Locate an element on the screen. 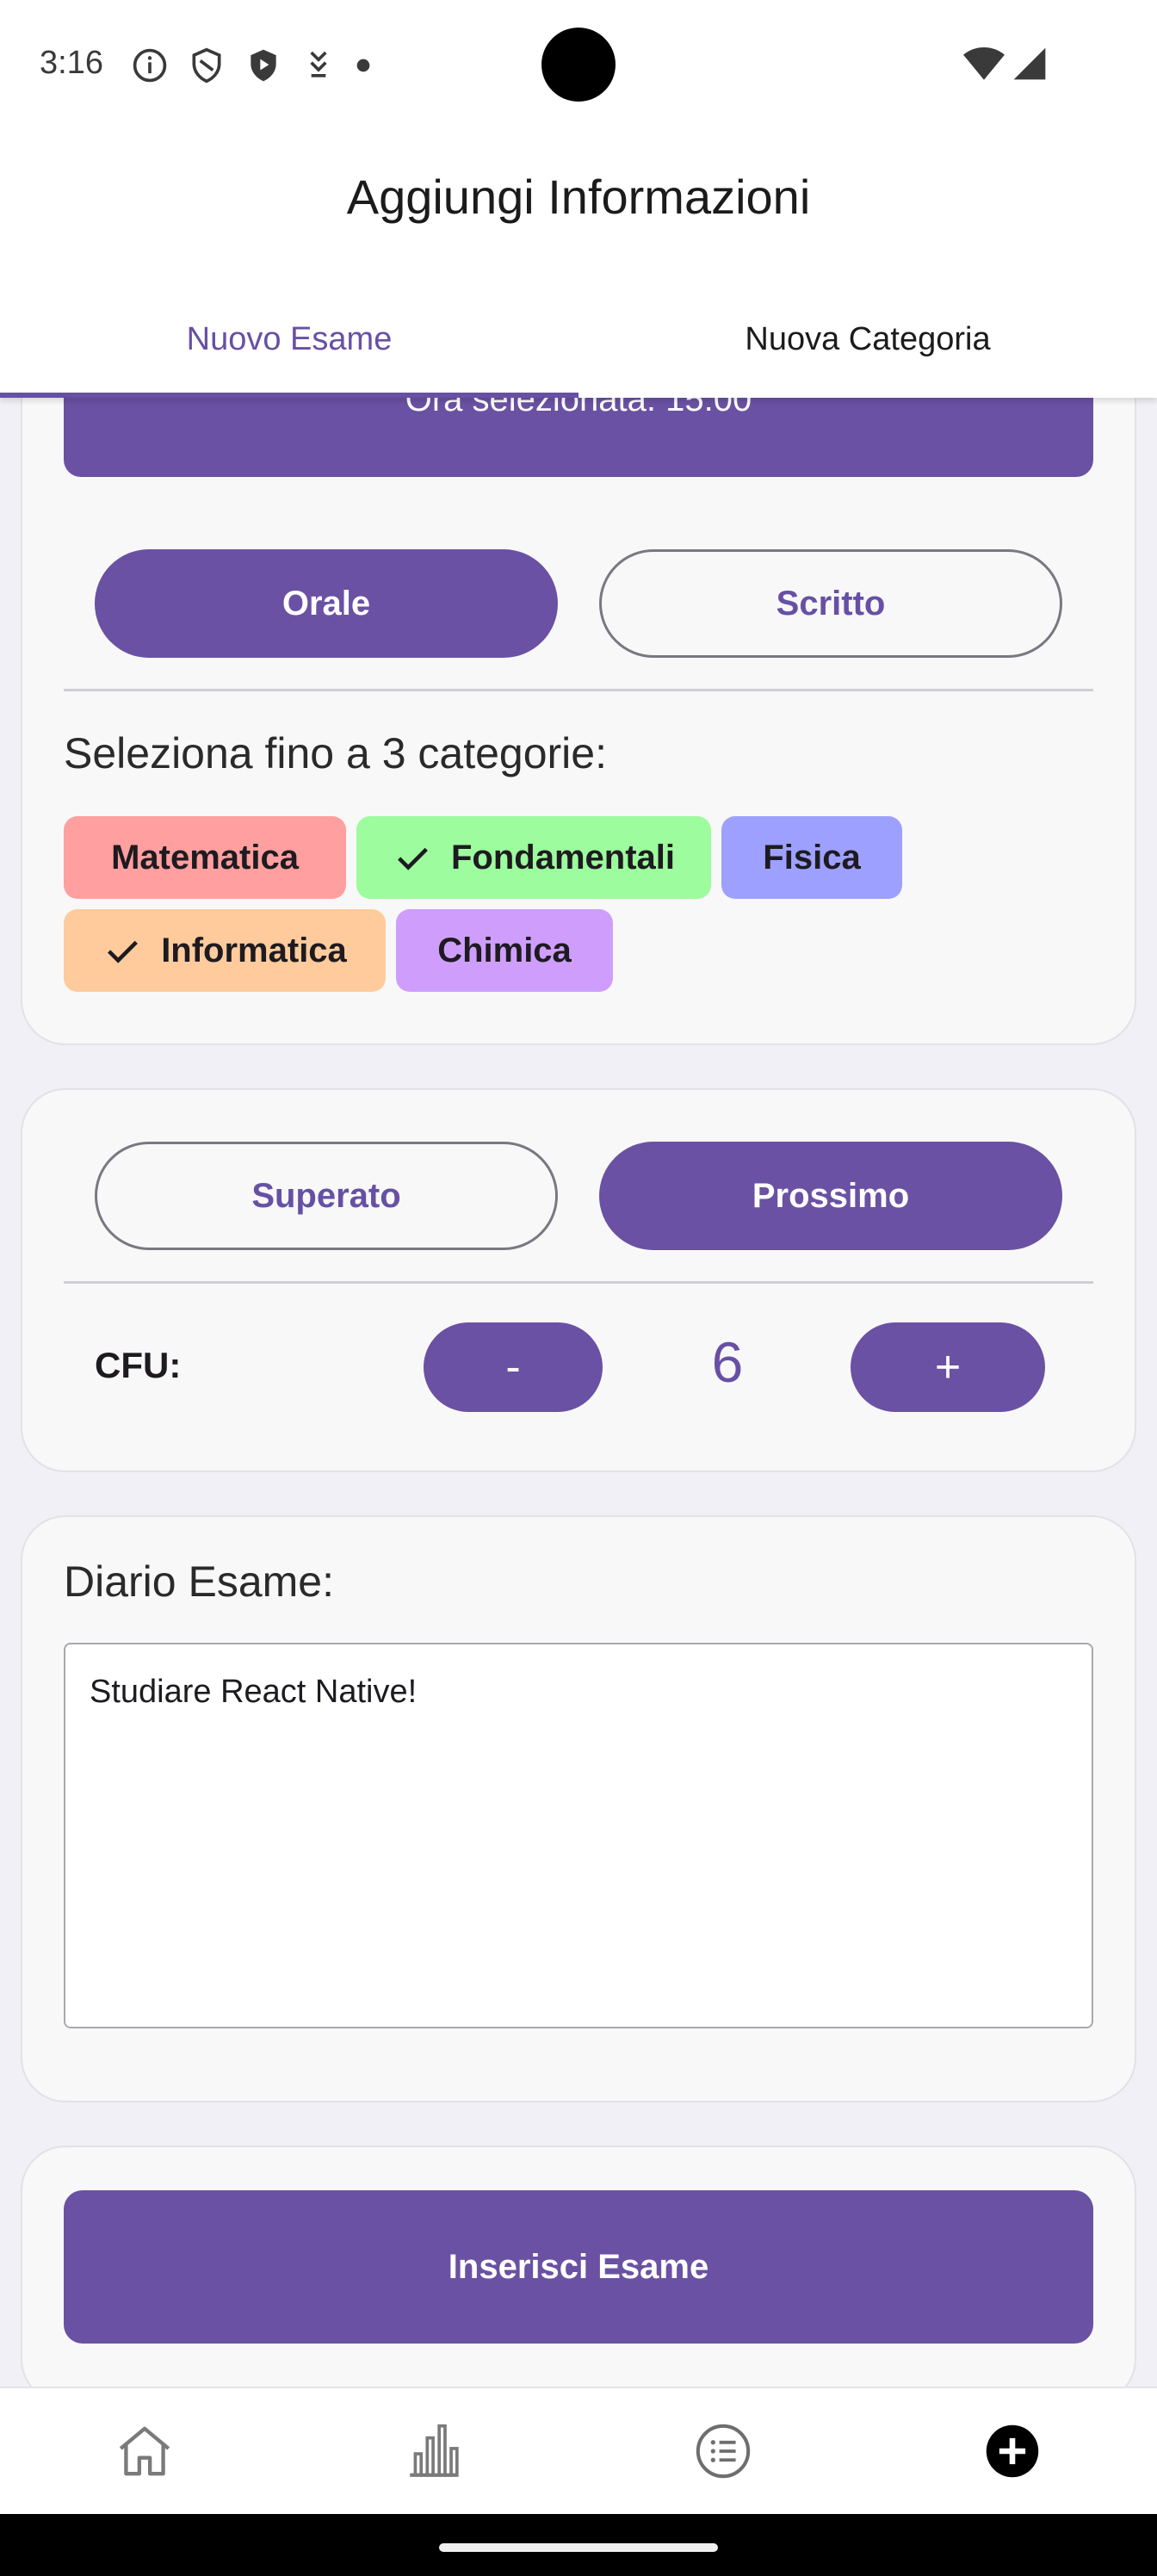  nav-home is located at coordinates (145, 2451).